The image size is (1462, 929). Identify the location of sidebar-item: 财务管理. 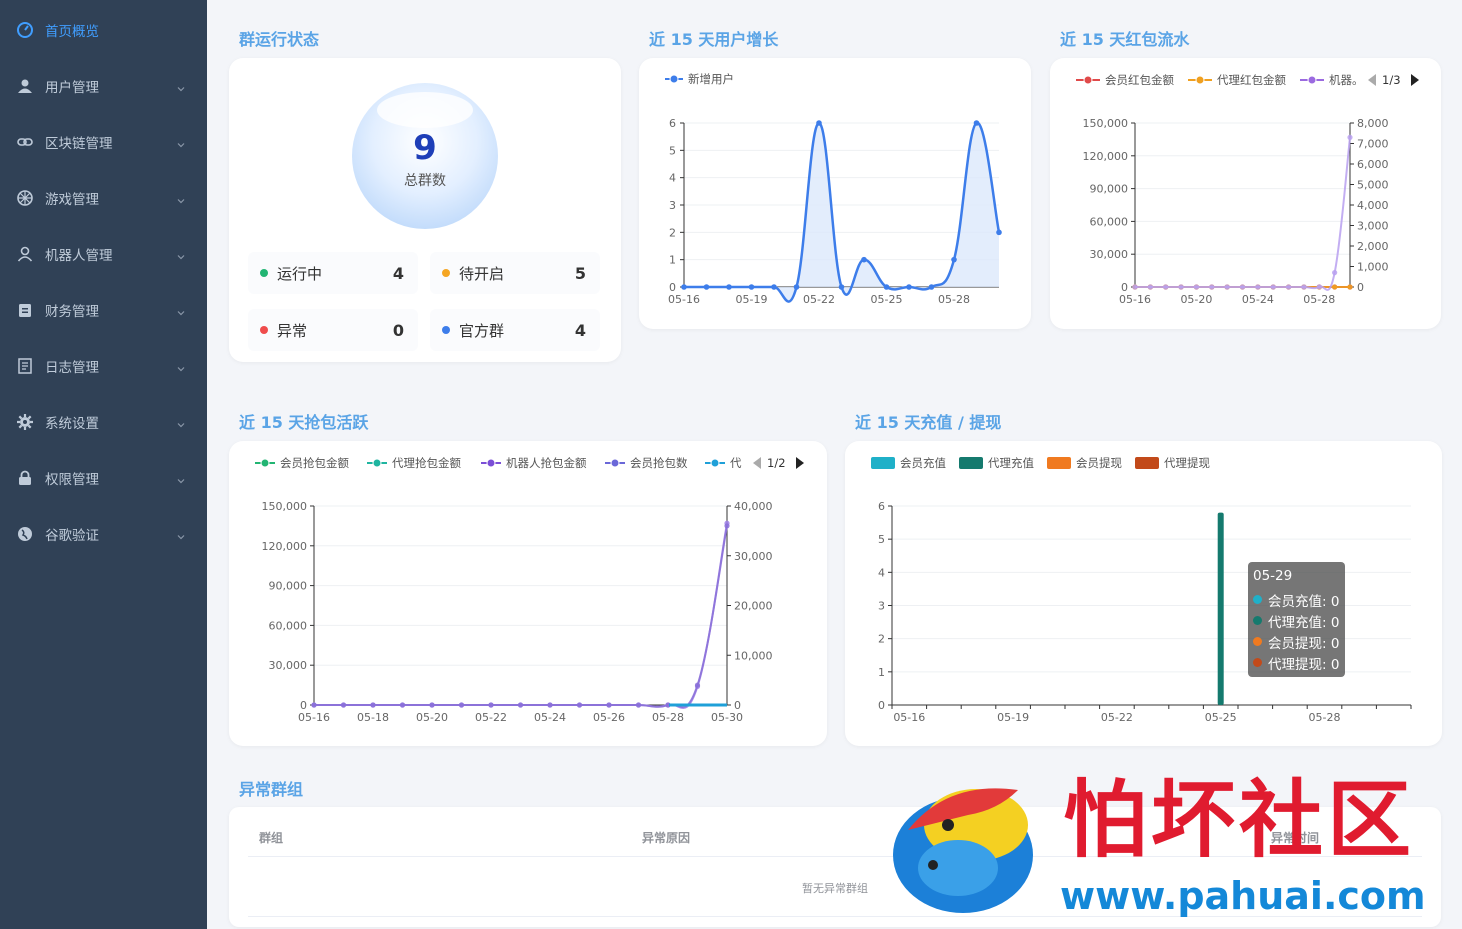
(103, 310).